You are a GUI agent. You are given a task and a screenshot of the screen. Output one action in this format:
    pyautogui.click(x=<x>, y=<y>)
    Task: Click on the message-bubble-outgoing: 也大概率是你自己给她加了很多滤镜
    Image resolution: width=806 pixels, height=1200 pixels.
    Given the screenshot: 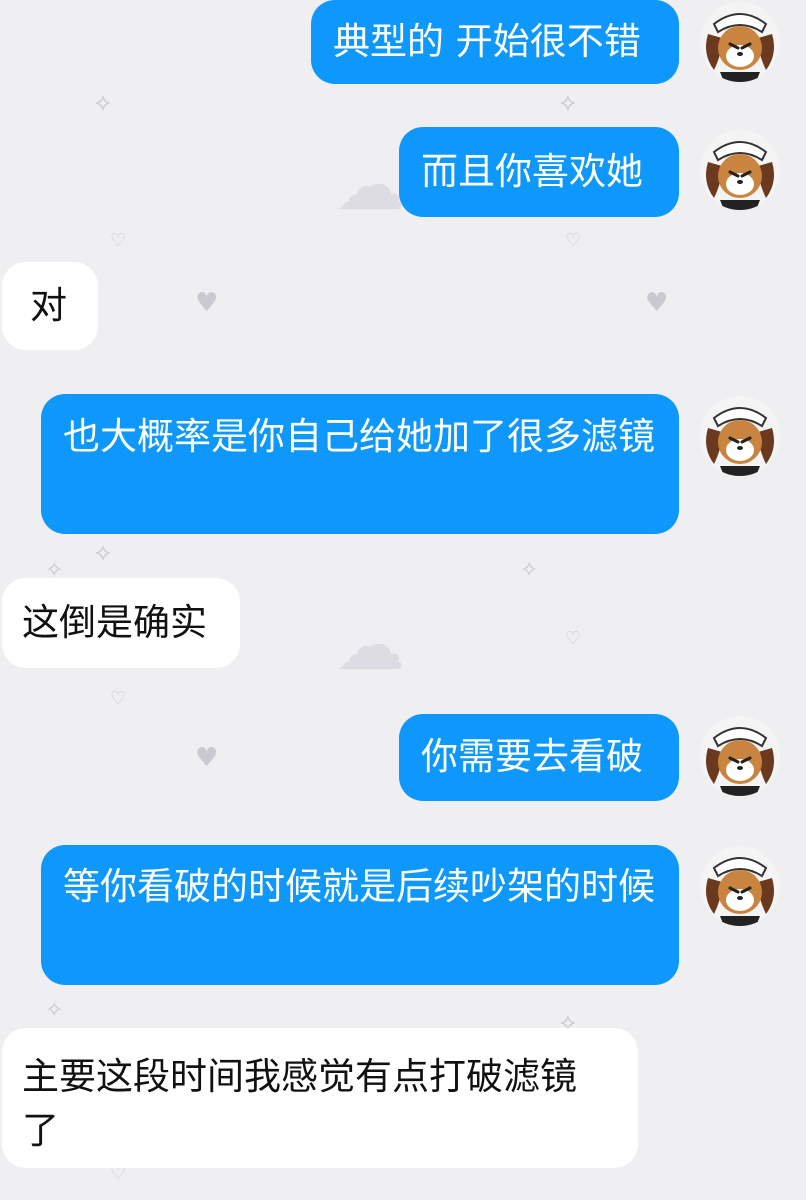 What is the action you would take?
    pyautogui.click(x=360, y=464)
    